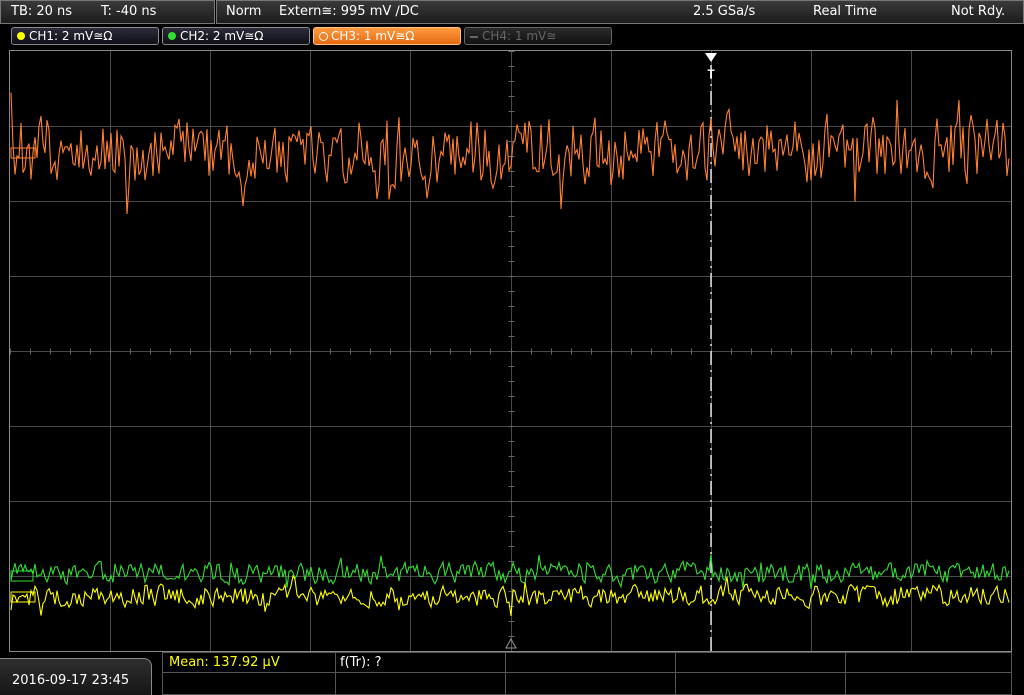 Image resolution: width=1024 pixels, height=695 pixels. I want to click on ch2-label: CH2: 2 mV≅Ω, so click(222, 36).